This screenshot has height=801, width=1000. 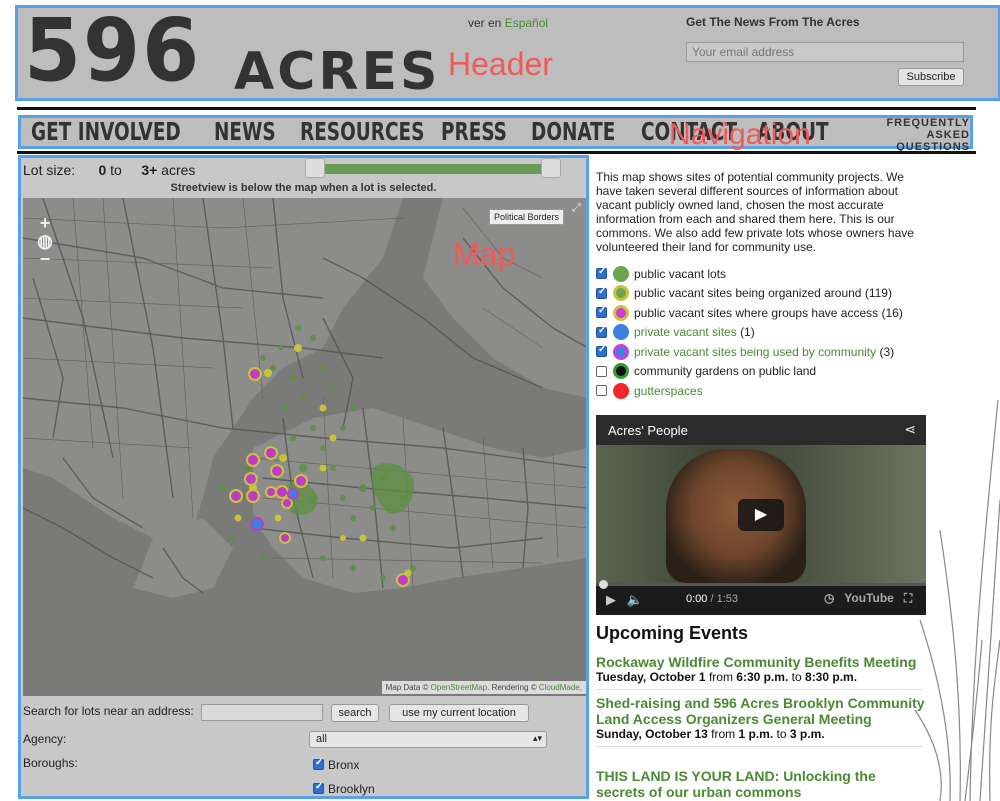 What do you see at coordinates (578, 208) in the screenshot?
I see `fullscreen-icon: ⤢` at bounding box center [578, 208].